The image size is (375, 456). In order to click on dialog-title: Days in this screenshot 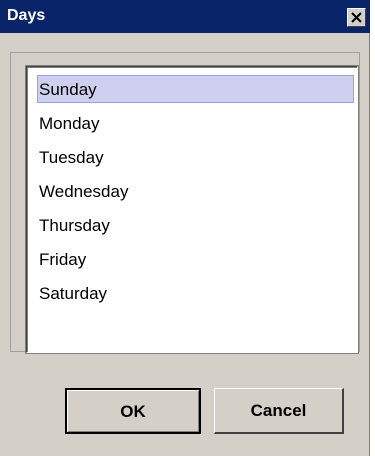, I will do `click(26, 15)`.